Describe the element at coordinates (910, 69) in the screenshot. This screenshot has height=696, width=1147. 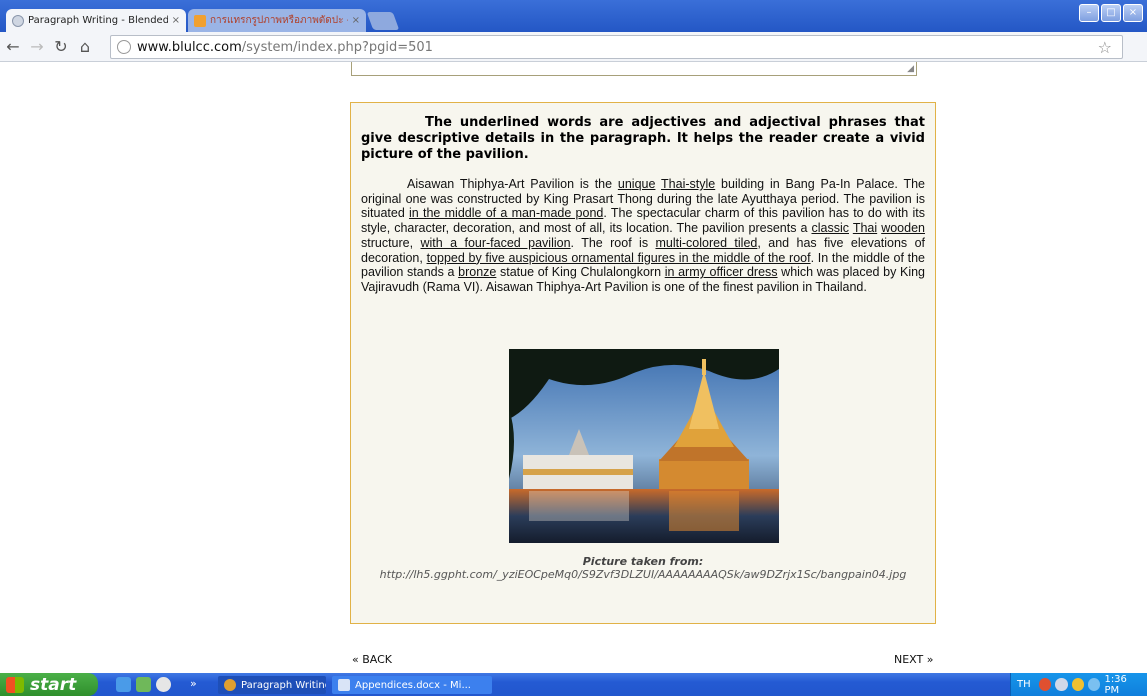
I see `resize-grip-icon: ◢` at that location.